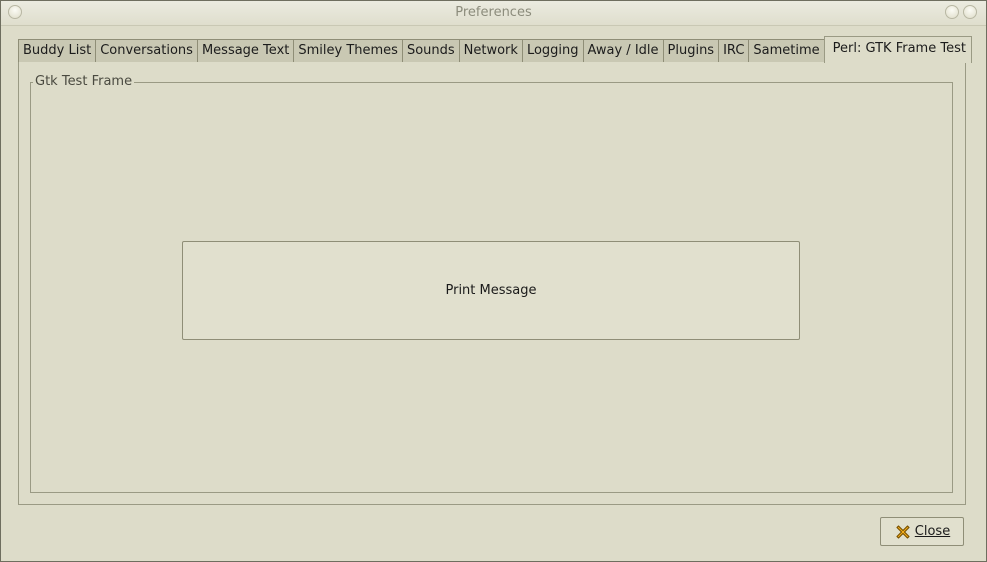 The image size is (987, 562). I want to click on tab-logging: Logging, so click(552, 50).